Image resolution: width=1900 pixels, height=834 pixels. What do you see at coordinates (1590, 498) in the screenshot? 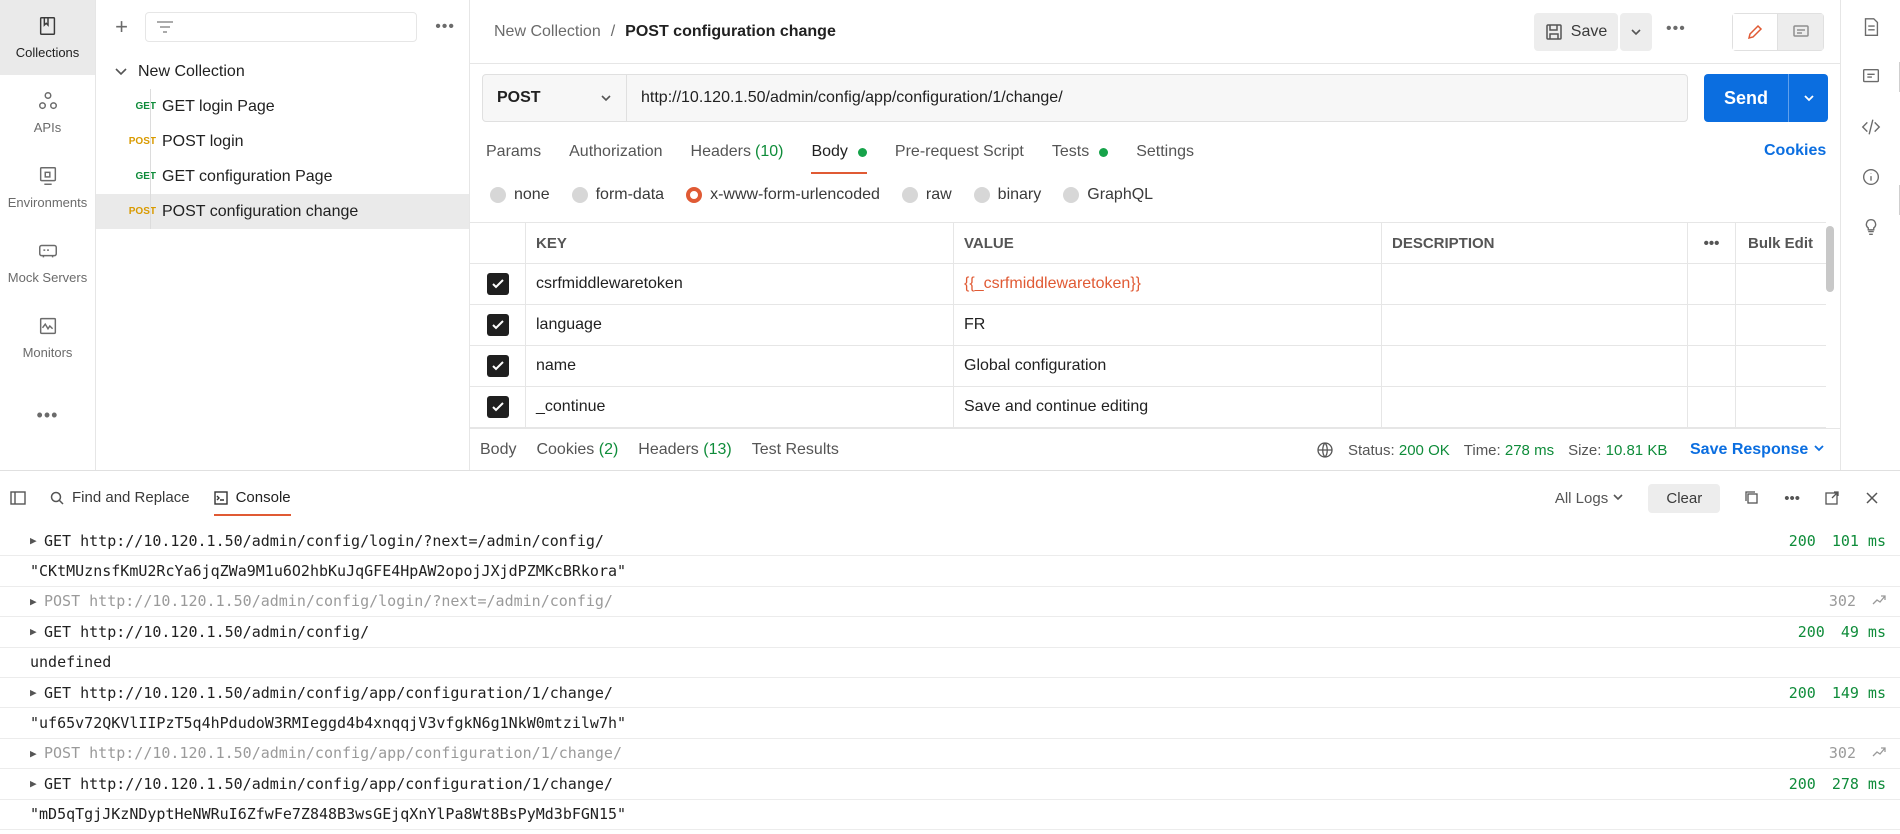
I see `all-logs-dropdown: All Logs` at bounding box center [1590, 498].